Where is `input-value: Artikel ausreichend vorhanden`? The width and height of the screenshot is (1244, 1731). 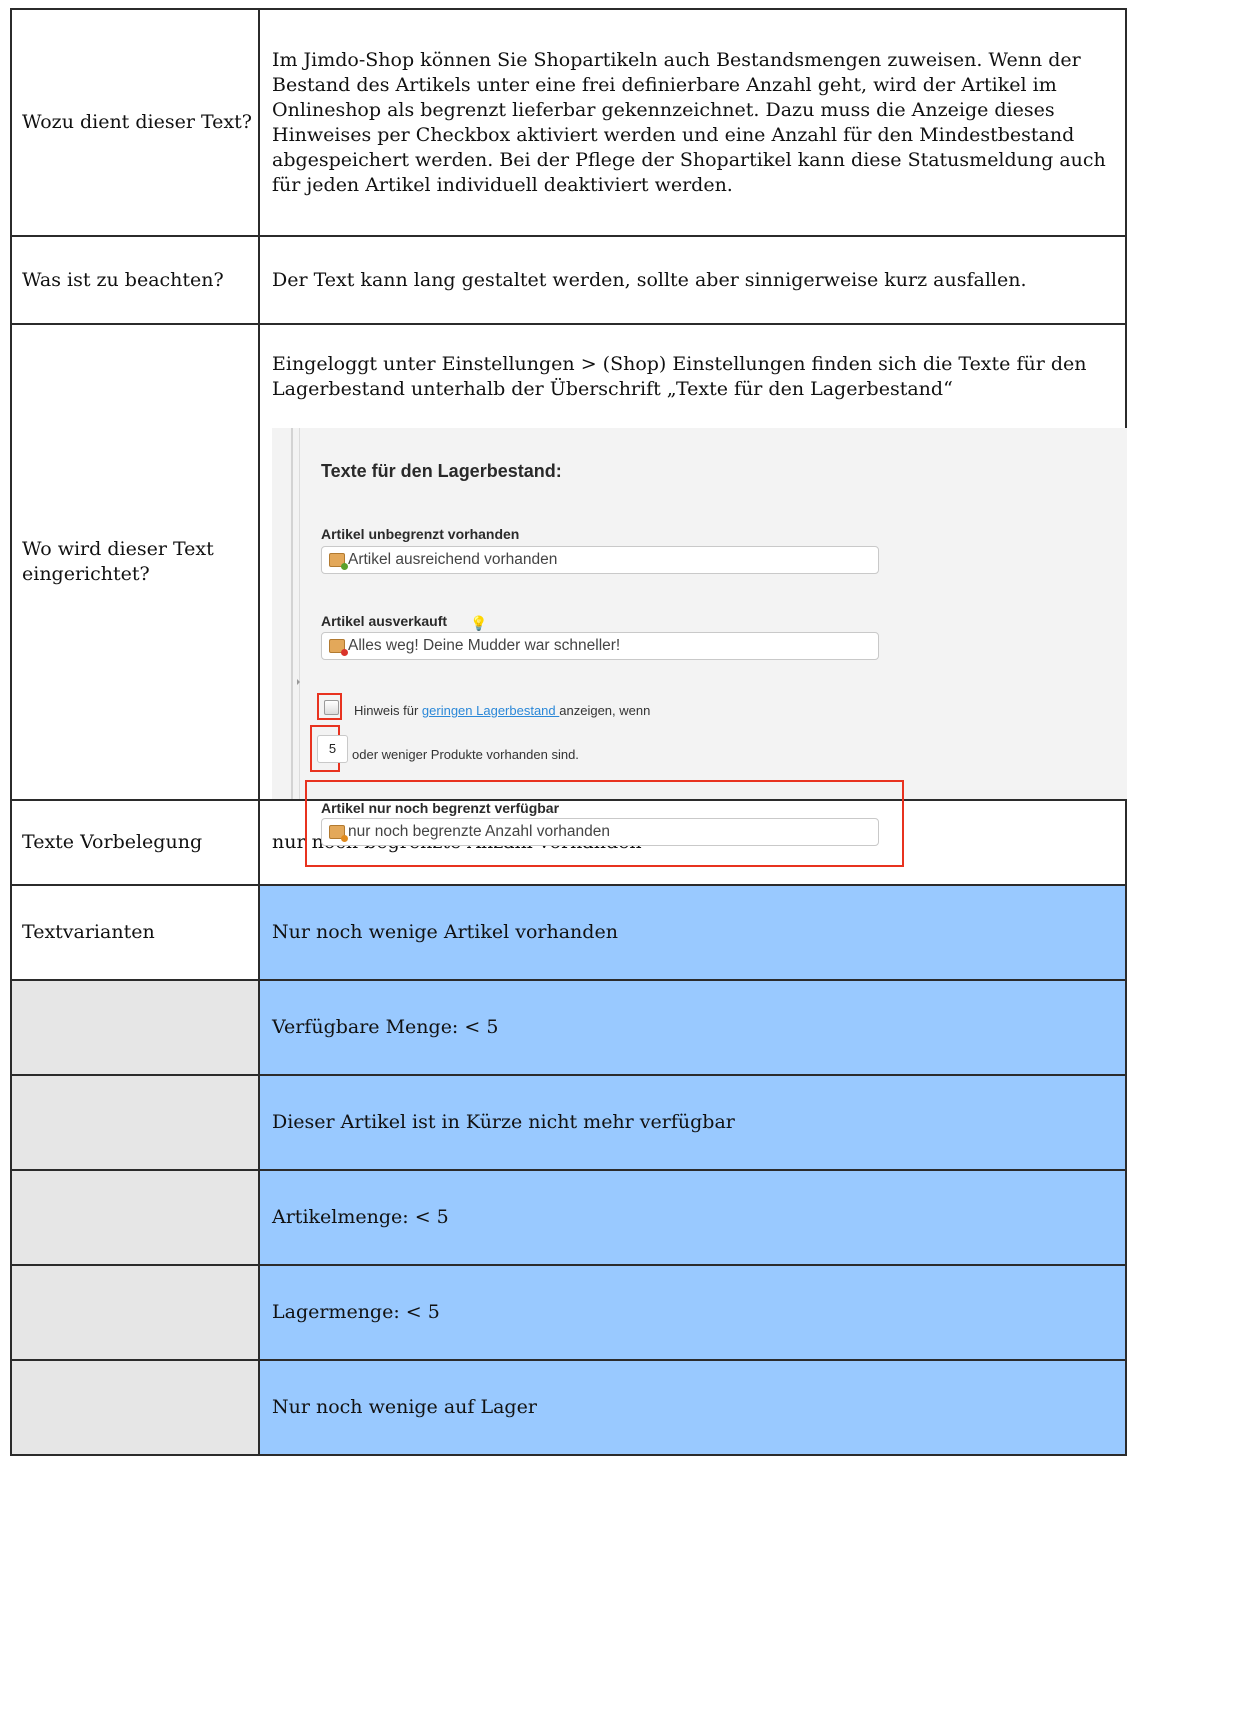
input-value: Artikel ausreichend vorhanden is located at coordinates (453, 559).